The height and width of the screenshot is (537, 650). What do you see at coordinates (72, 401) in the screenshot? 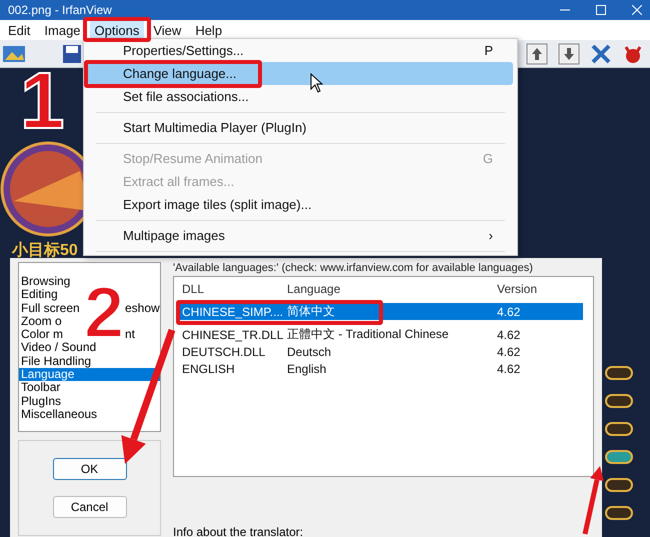
I see `category-item: PlugIns` at bounding box center [72, 401].